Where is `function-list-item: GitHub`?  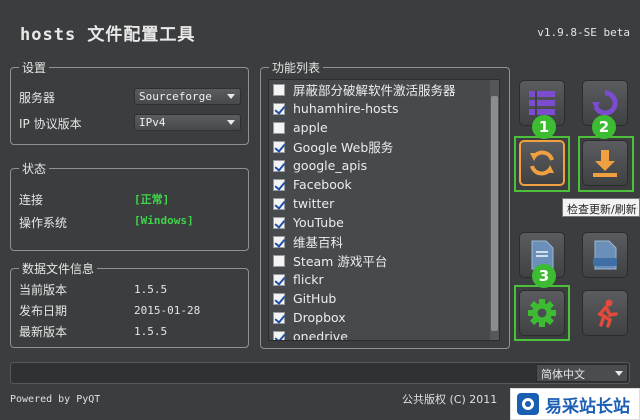
function-list-item: GitHub is located at coordinates (384, 298).